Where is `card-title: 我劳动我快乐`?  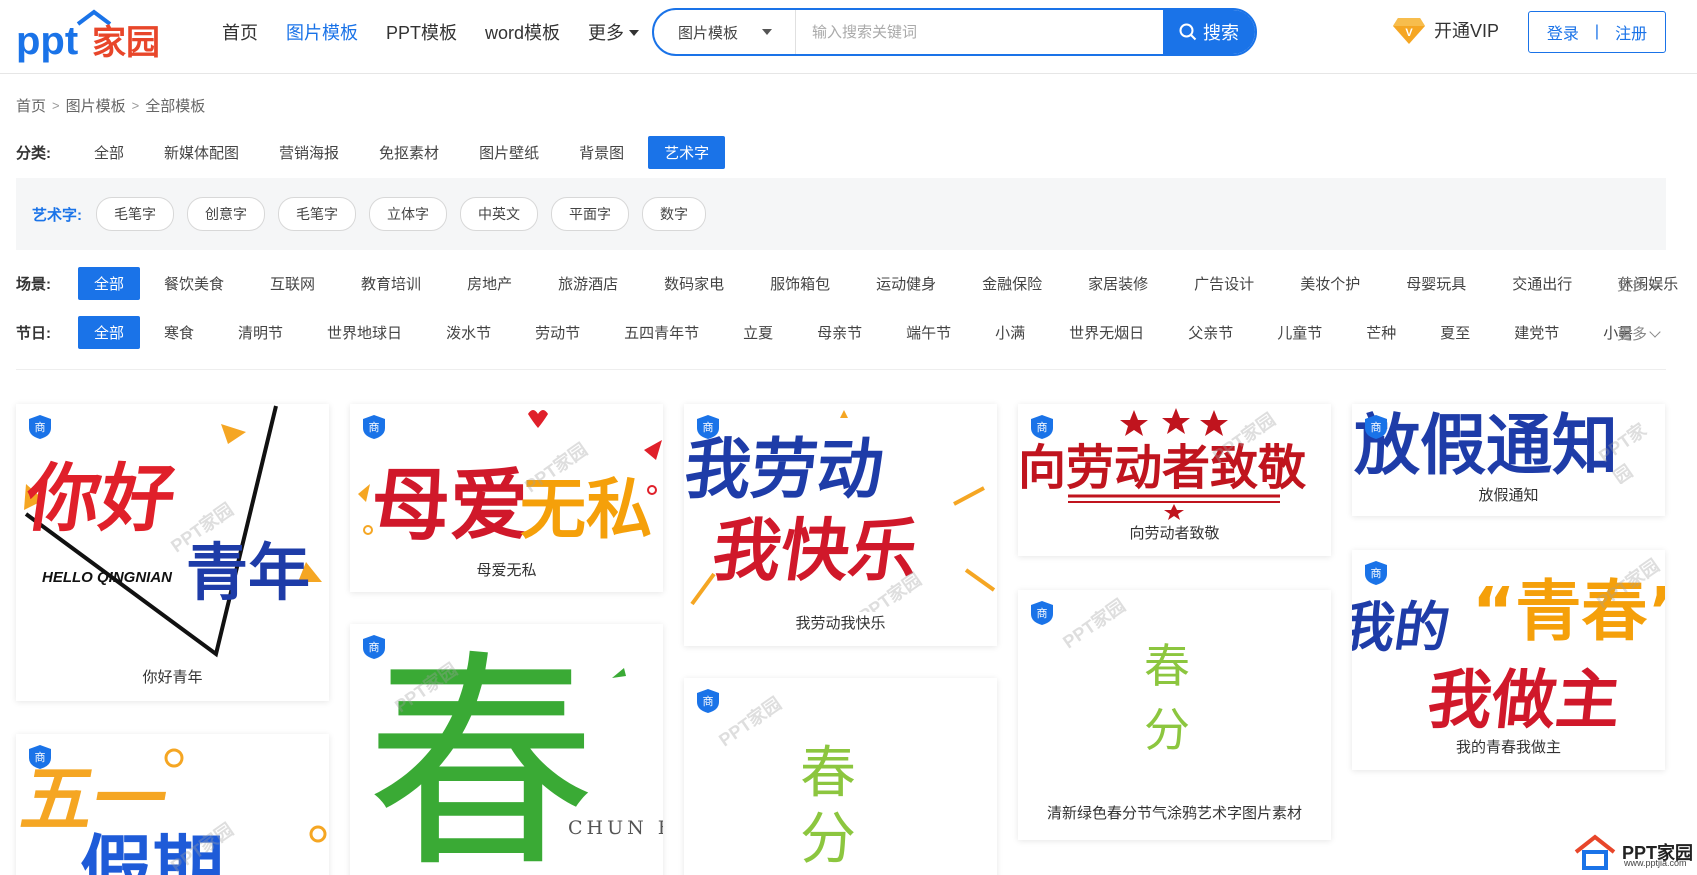 card-title: 我劳动我快乐 is located at coordinates (840, 622).